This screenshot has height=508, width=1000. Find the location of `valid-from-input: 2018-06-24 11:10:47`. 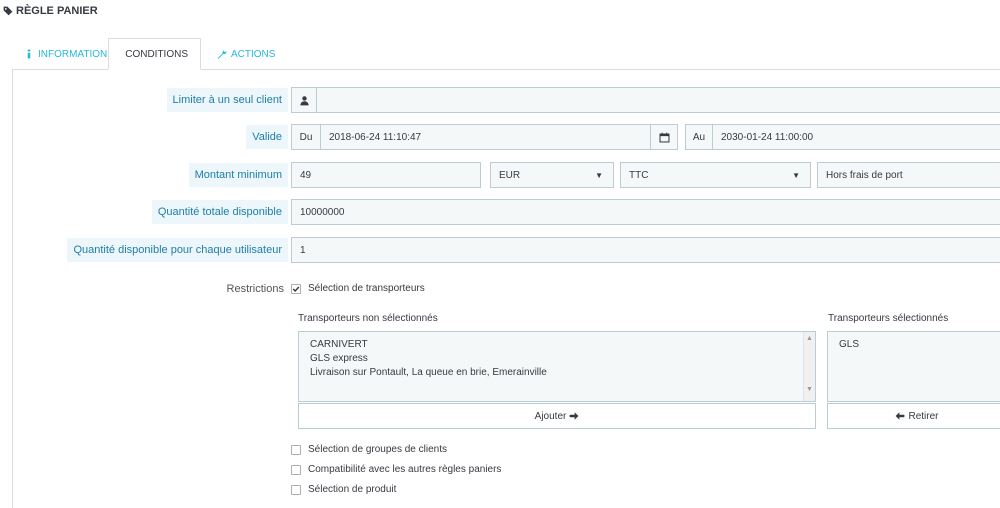

valid-from-input: 2018-06-24 11:10:47 is located at coordinates (485, 137).